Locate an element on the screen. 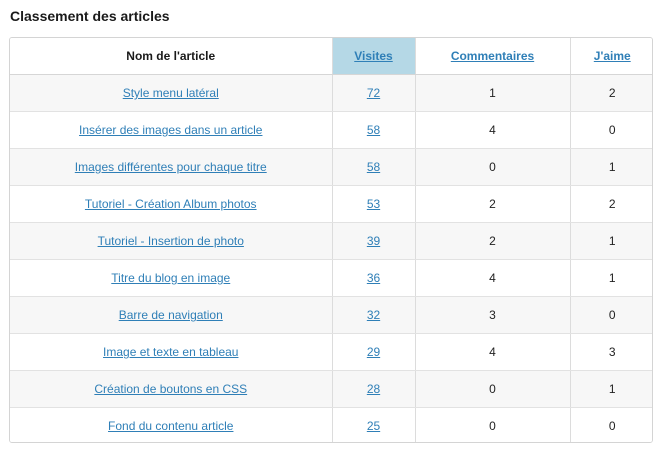 Image resolution: width=670 pixels, height=455 pixels. article-name-cell: Tutoriel - Insertion de photo is located at coordinates (171, 241).